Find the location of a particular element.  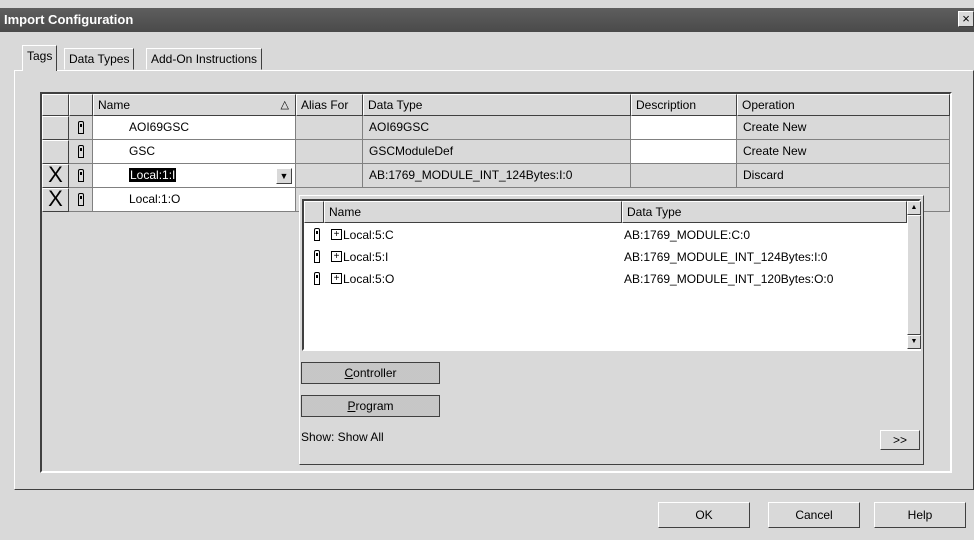

scroll-down-icon: ▼ is located at coordinates (914, 342).